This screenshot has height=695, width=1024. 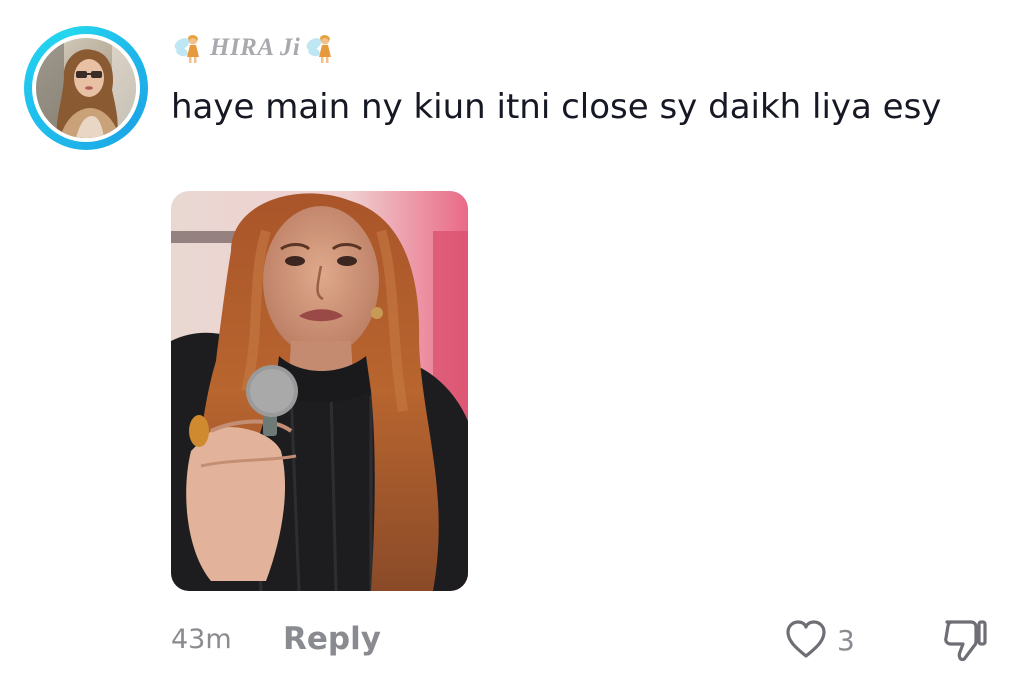 I want to click on username-row: HIRA Ji, so click(x=255, y=48).